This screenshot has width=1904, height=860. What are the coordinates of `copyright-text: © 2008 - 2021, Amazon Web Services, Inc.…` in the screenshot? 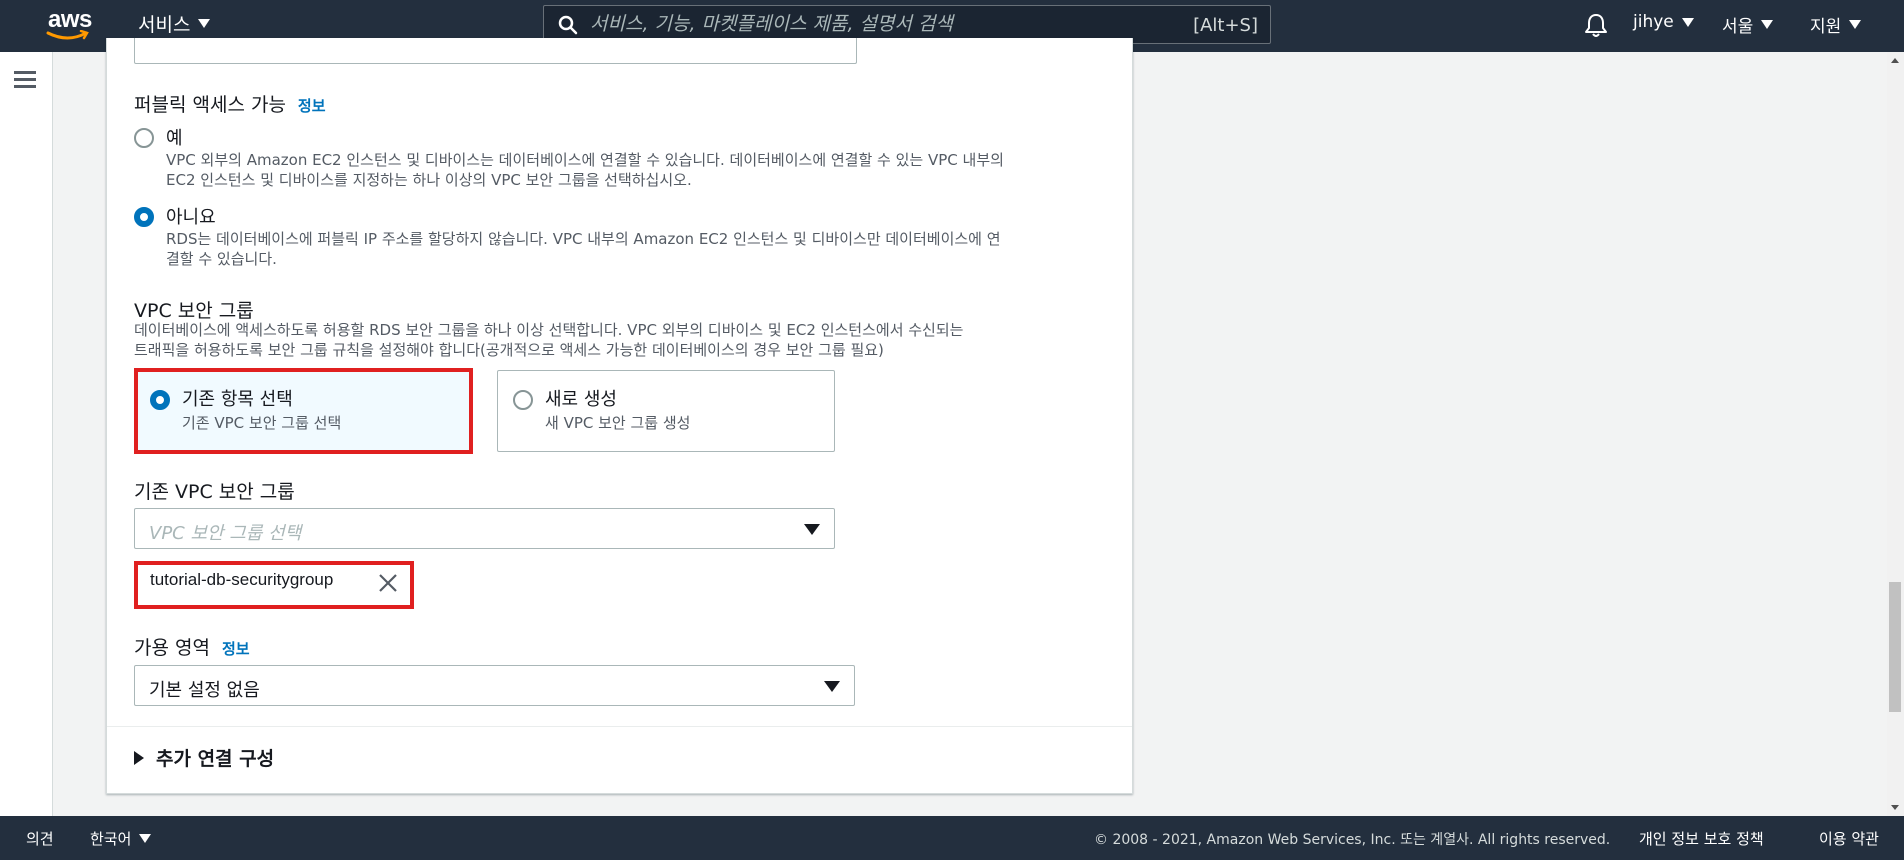 It's located at (1352, 840).